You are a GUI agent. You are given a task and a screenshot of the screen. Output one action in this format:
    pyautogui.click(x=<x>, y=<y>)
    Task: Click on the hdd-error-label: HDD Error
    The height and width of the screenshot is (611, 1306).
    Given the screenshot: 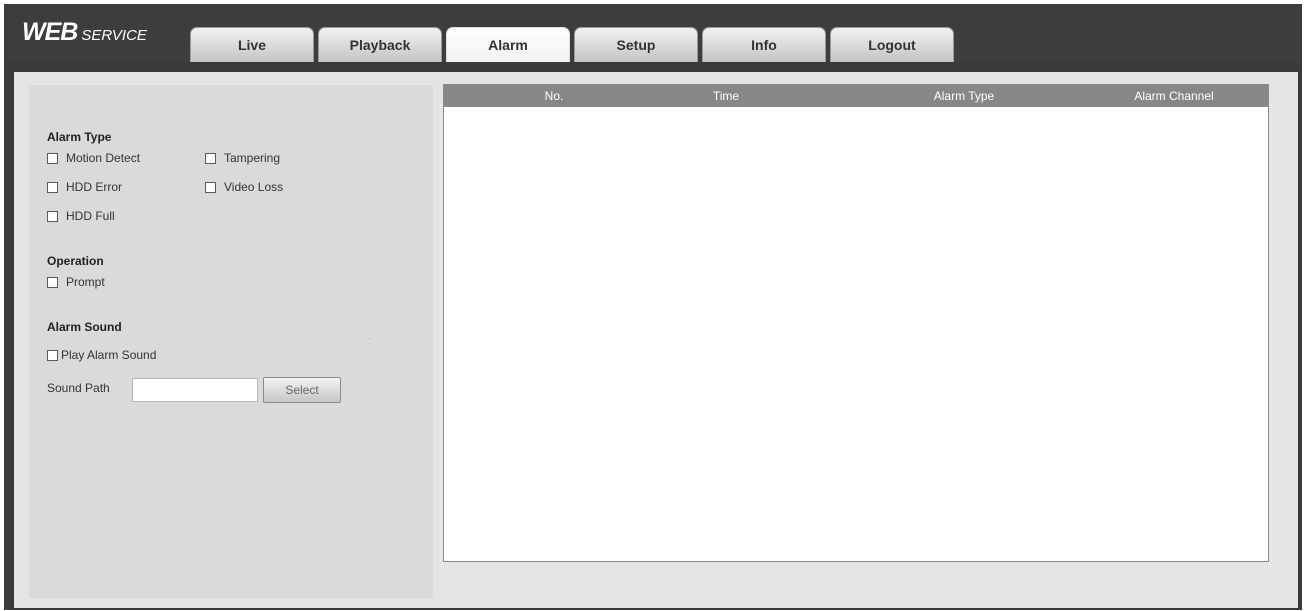 What is the action you would take?
    pyautogui.click(x=94, y=187)
    